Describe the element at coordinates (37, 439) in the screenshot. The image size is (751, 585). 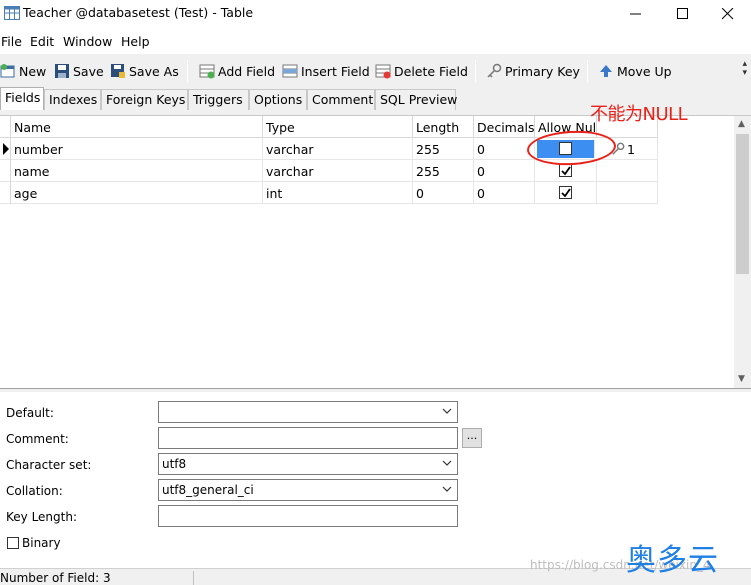
I see `comment-label: Comment:` at that location.